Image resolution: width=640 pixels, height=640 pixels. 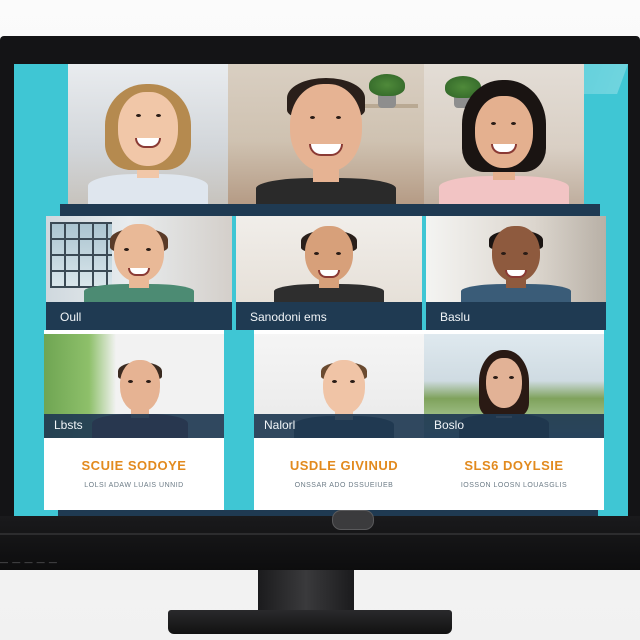 What do you see at coordinates (449, 425) in the screenshot?
I see `participant-name-label: Boslo` at bounding box center [449, 425].